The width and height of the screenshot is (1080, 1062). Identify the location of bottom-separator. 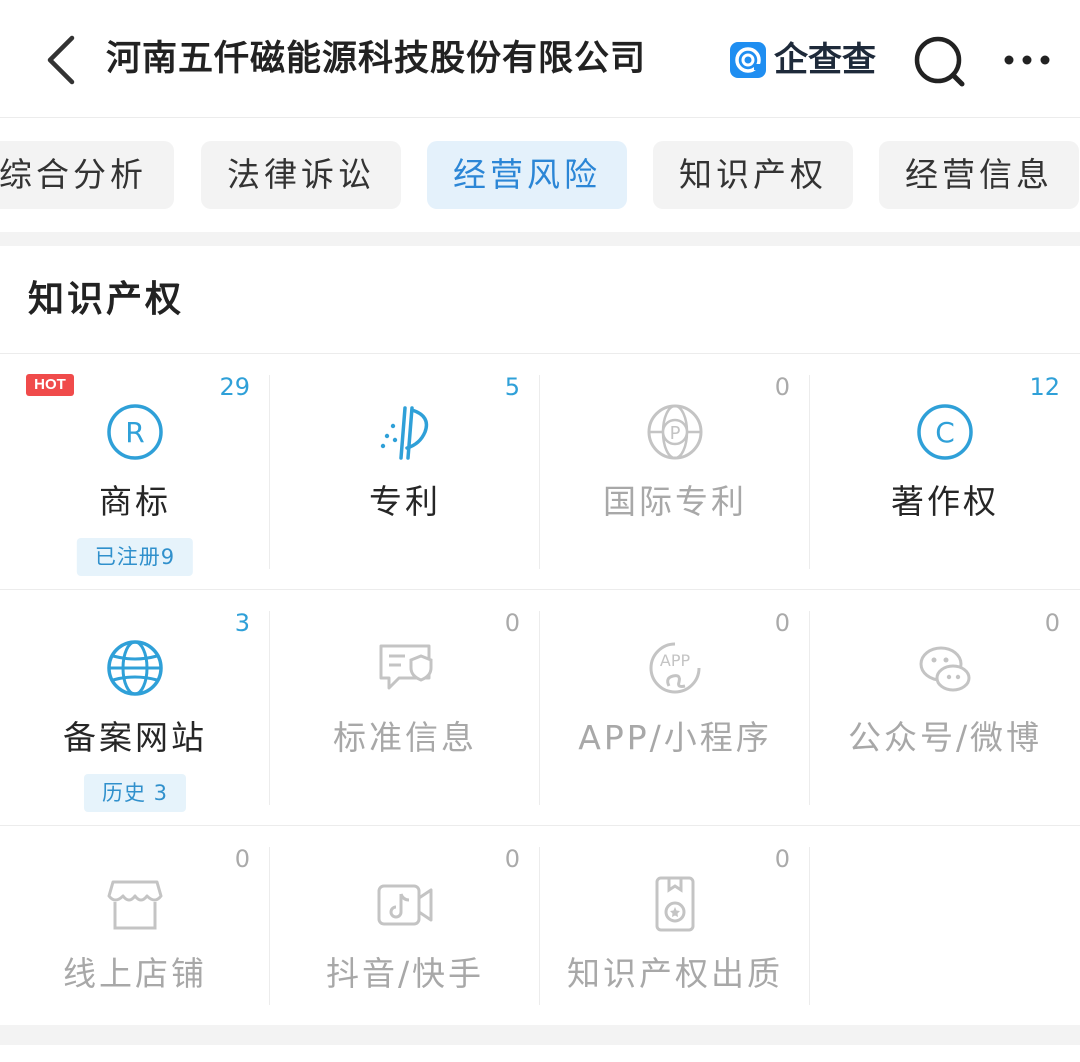
(540, 1035).